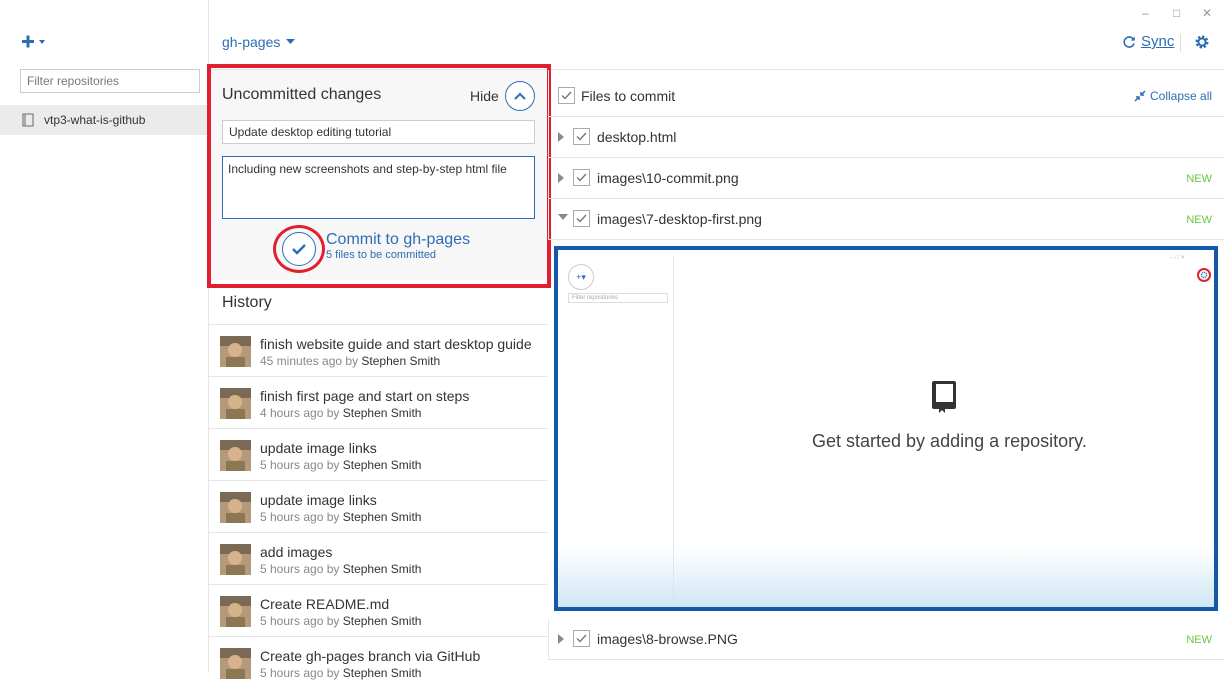 The height and width of the screenshot is (688, 1224). What do you see at coordinates (1202, 42) in the screenshot?
I see `settings-button` at bounding box center [1202, 42].